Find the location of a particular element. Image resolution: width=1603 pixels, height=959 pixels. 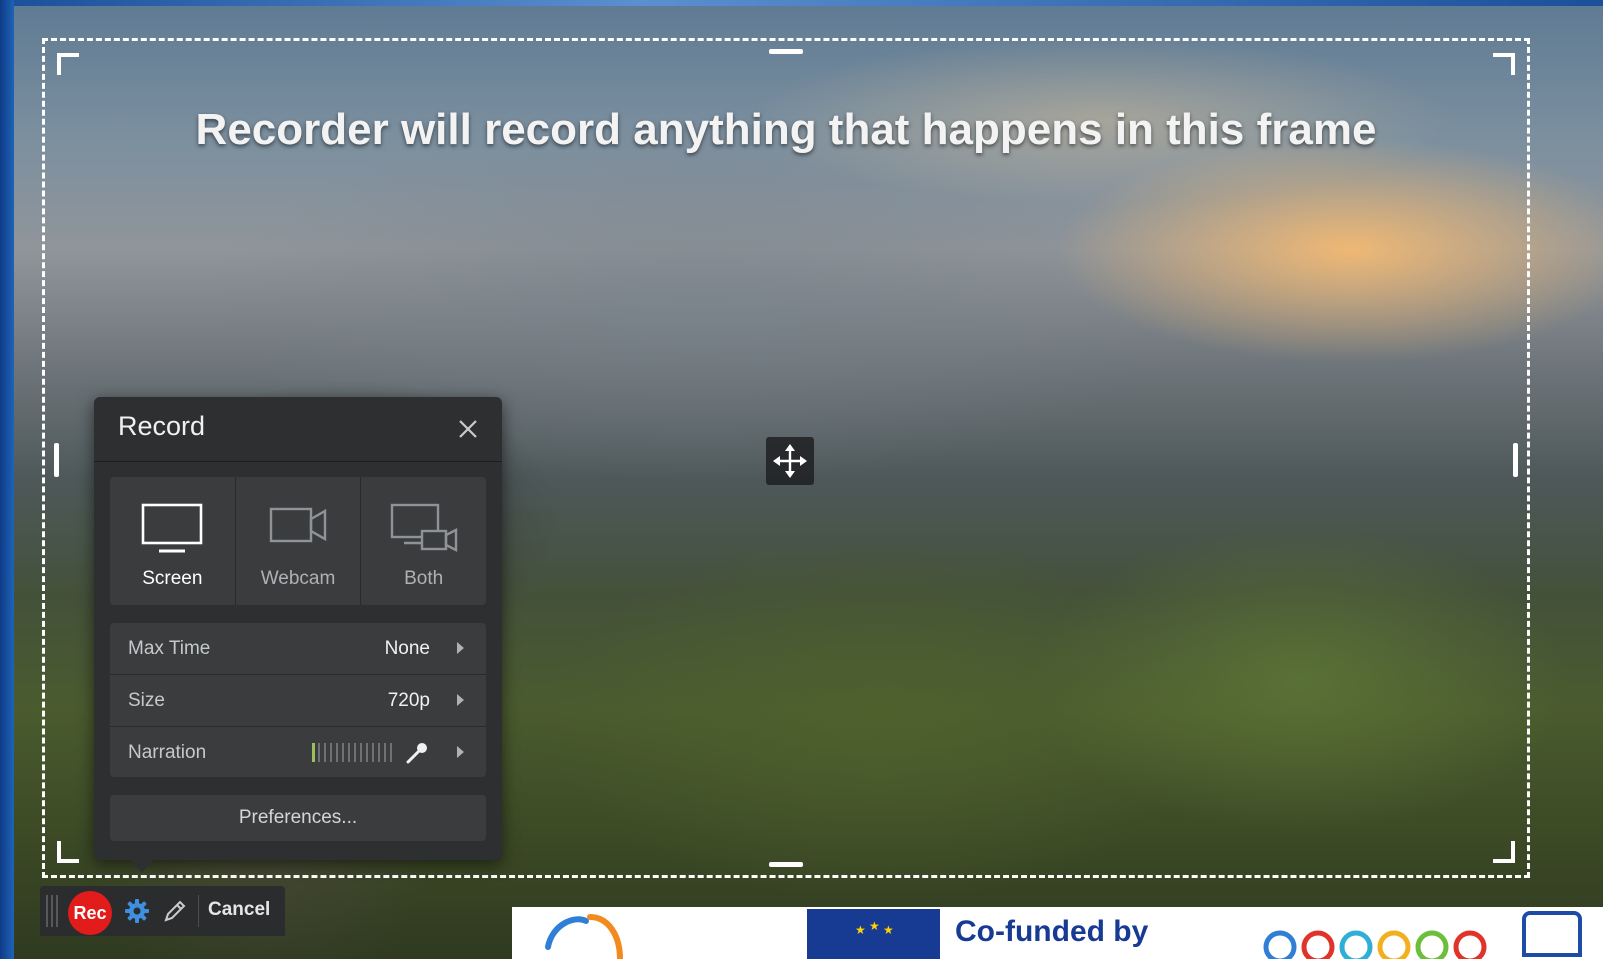

crest-logo-icon is located at coordinates (1552, 934).